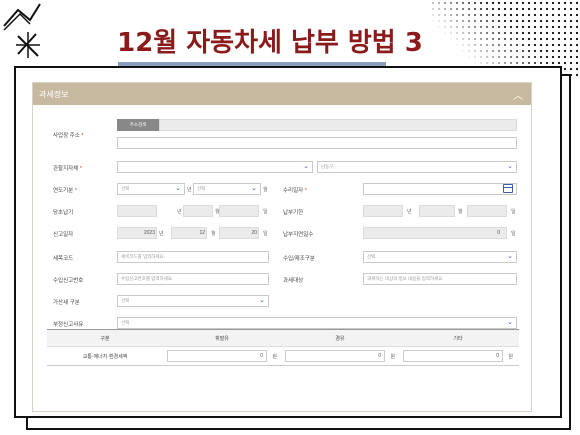  I want to click on calendar-icon, so click(508, 188).